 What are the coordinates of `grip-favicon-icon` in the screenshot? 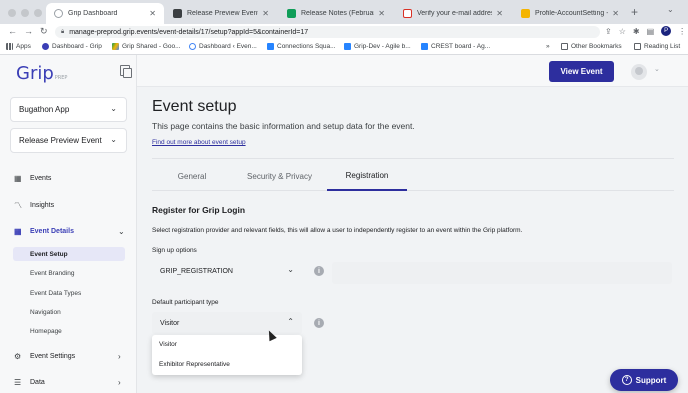 It's located at (45, 46).